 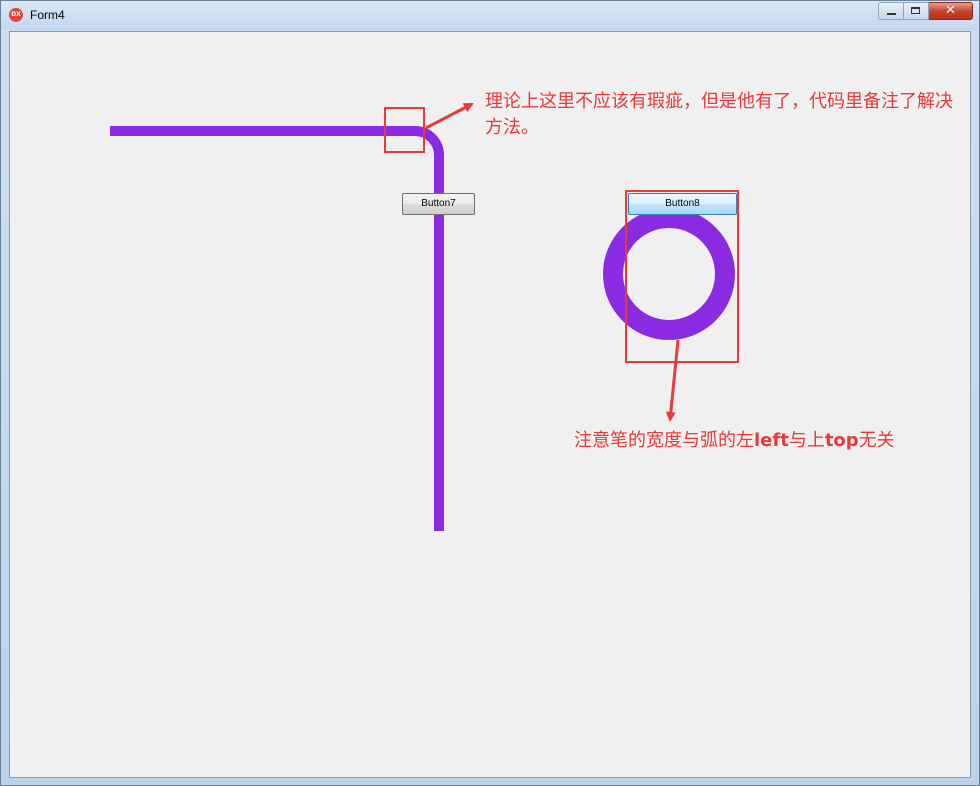 What do you see at coordinates (876, 440) in the screenshot?
I see `annotation-pen-width-text-3: 无关` at bounding box center [876, 440].